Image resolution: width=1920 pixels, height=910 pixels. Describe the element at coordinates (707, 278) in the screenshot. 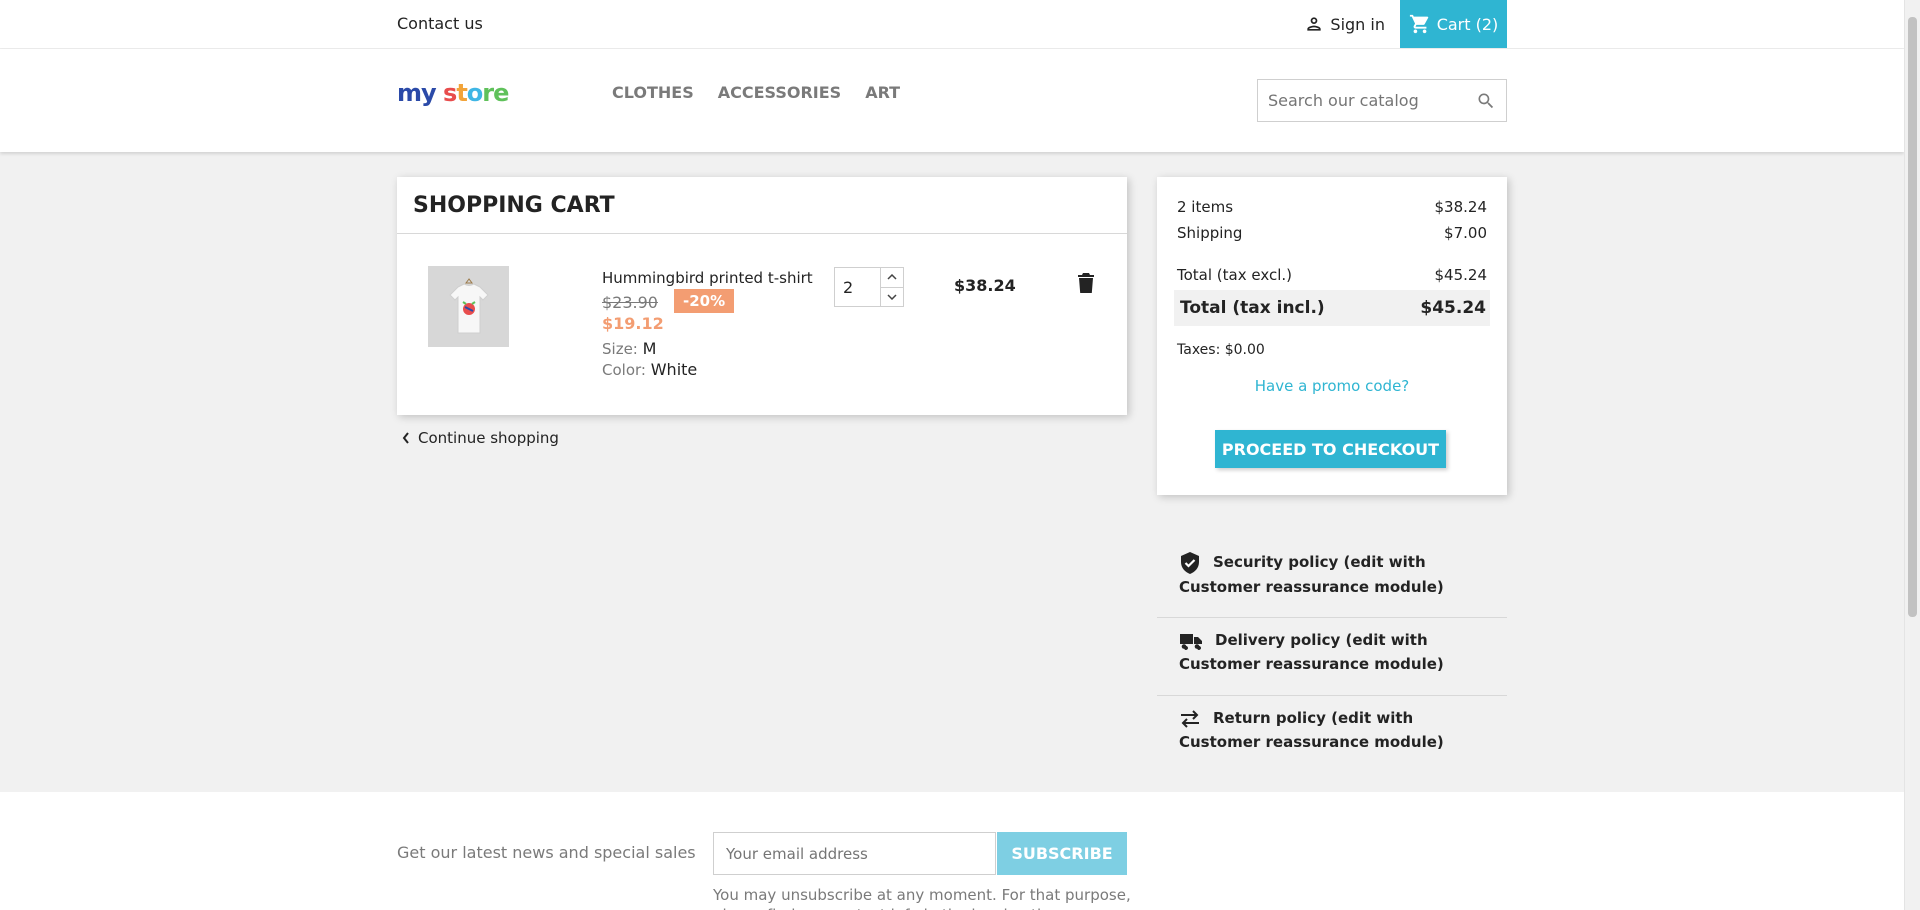

I see `product-name-link: Hummingbird printed t-shirt` at that location.